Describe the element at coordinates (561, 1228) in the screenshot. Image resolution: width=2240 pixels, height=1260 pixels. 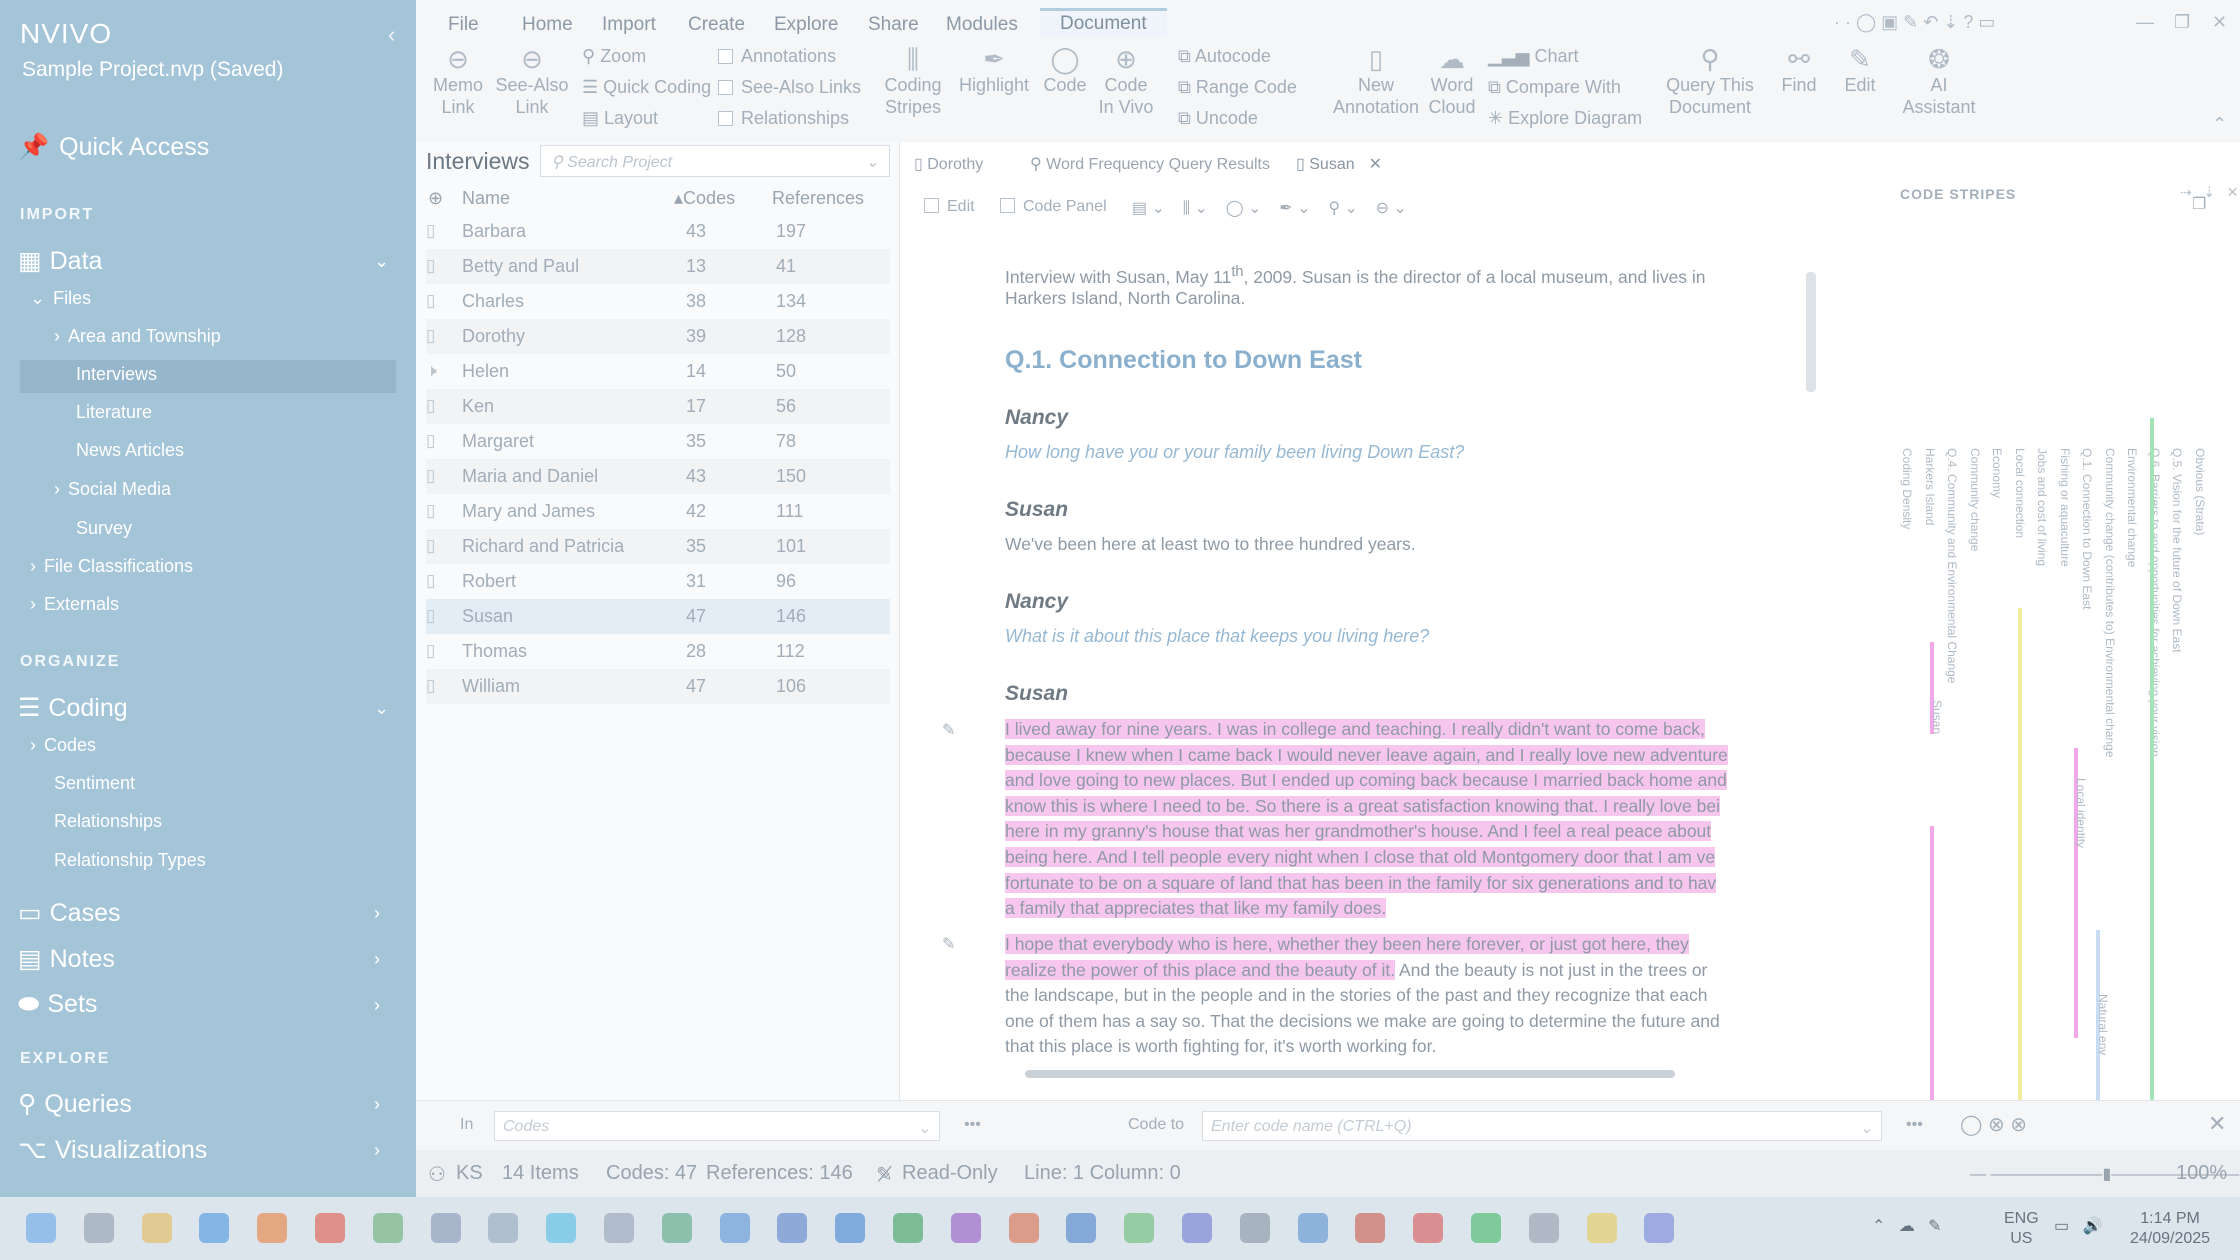
I see `vpn-taskbar-icon` at that location.